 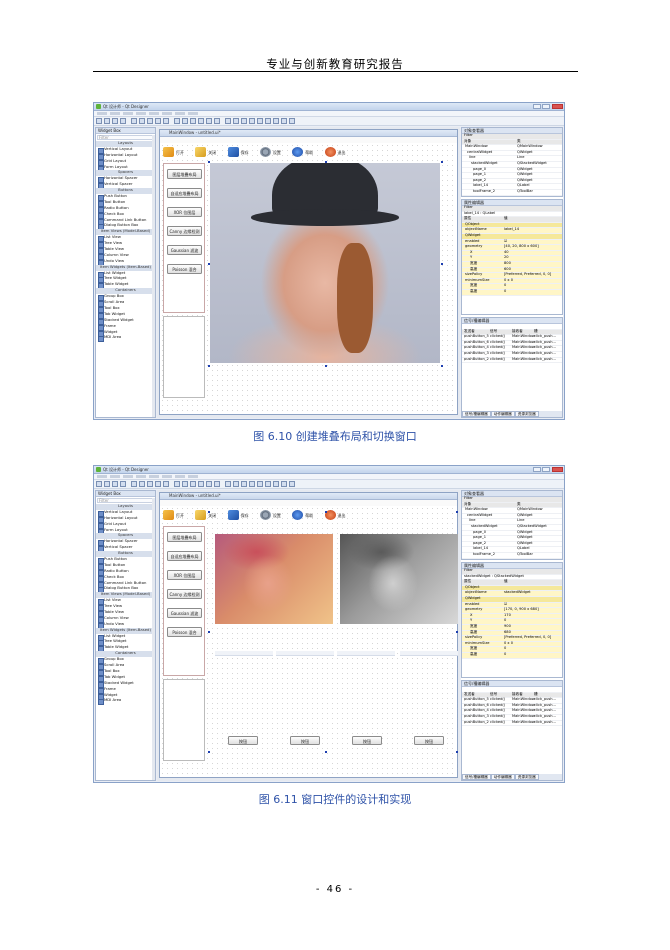 I want to click on toolbar-action-1: 关闭, so click(x=205, y=515).